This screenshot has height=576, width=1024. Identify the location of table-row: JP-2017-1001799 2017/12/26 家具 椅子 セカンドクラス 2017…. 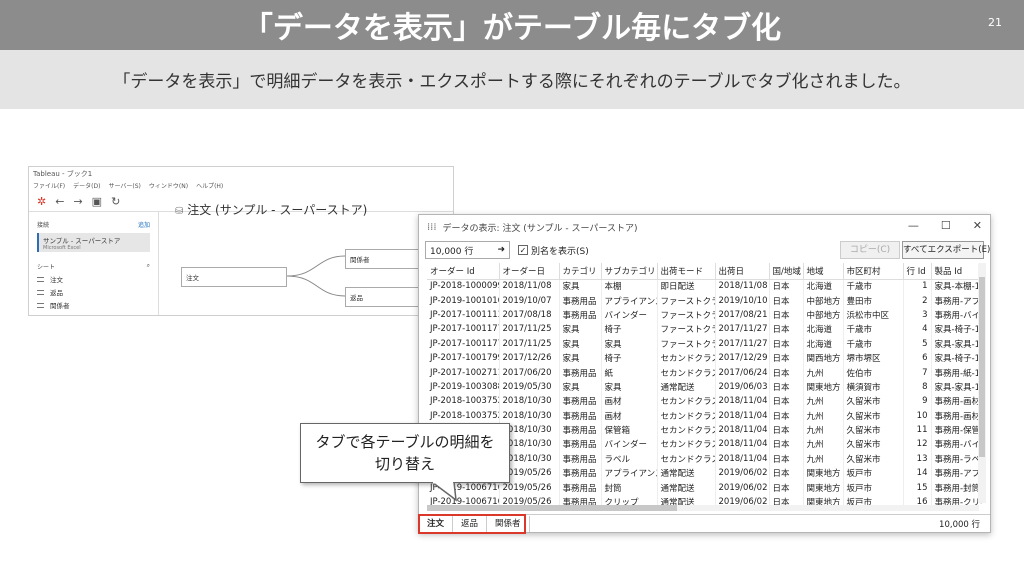
(704, 358).